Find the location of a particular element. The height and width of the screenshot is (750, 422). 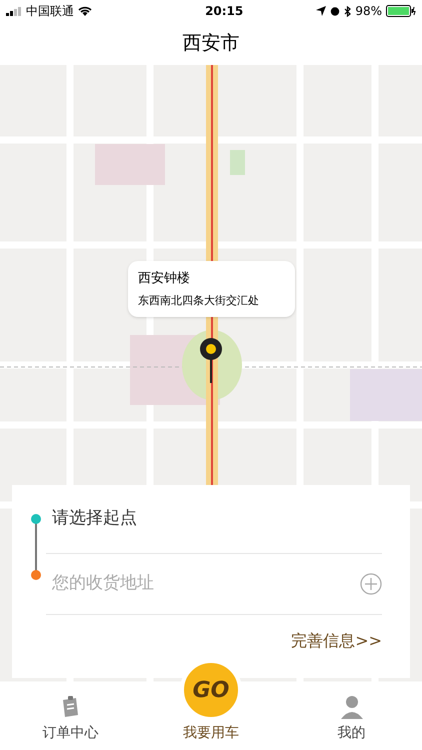

tab-bar-item: 订单中心 is located at coordinates (70, 717).